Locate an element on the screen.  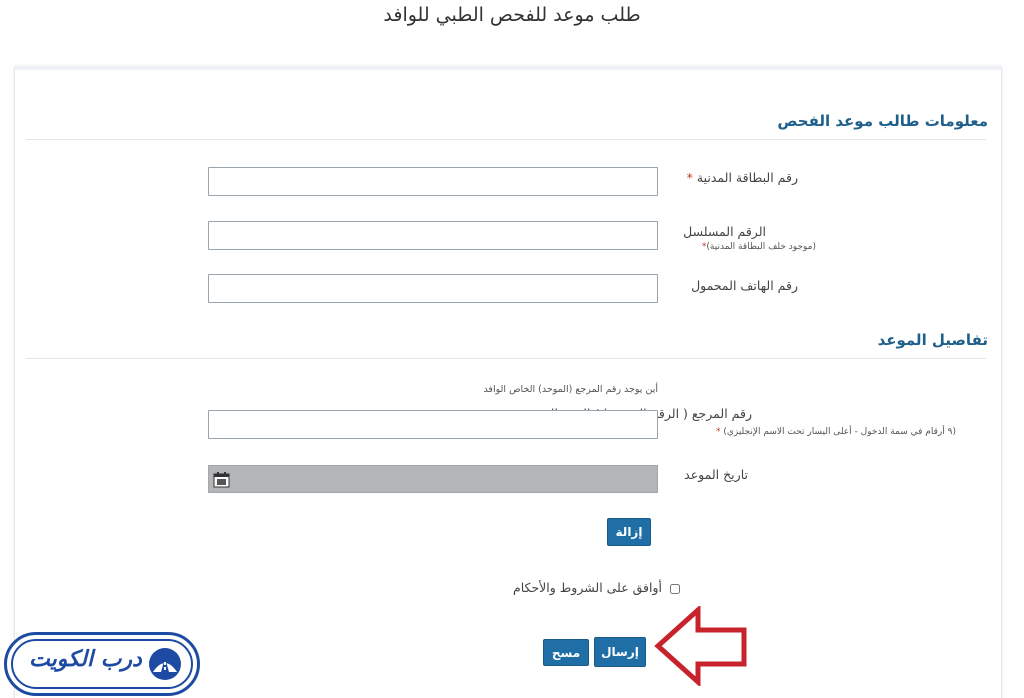
clear-date-button: إزالة is located at coordinates (629, 532).